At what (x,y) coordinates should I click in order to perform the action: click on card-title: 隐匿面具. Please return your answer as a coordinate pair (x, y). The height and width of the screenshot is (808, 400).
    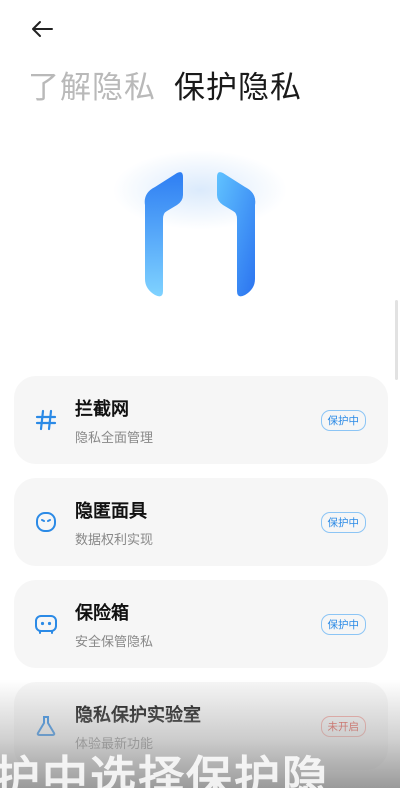
    Looking at the image, I should click on (111, 511).